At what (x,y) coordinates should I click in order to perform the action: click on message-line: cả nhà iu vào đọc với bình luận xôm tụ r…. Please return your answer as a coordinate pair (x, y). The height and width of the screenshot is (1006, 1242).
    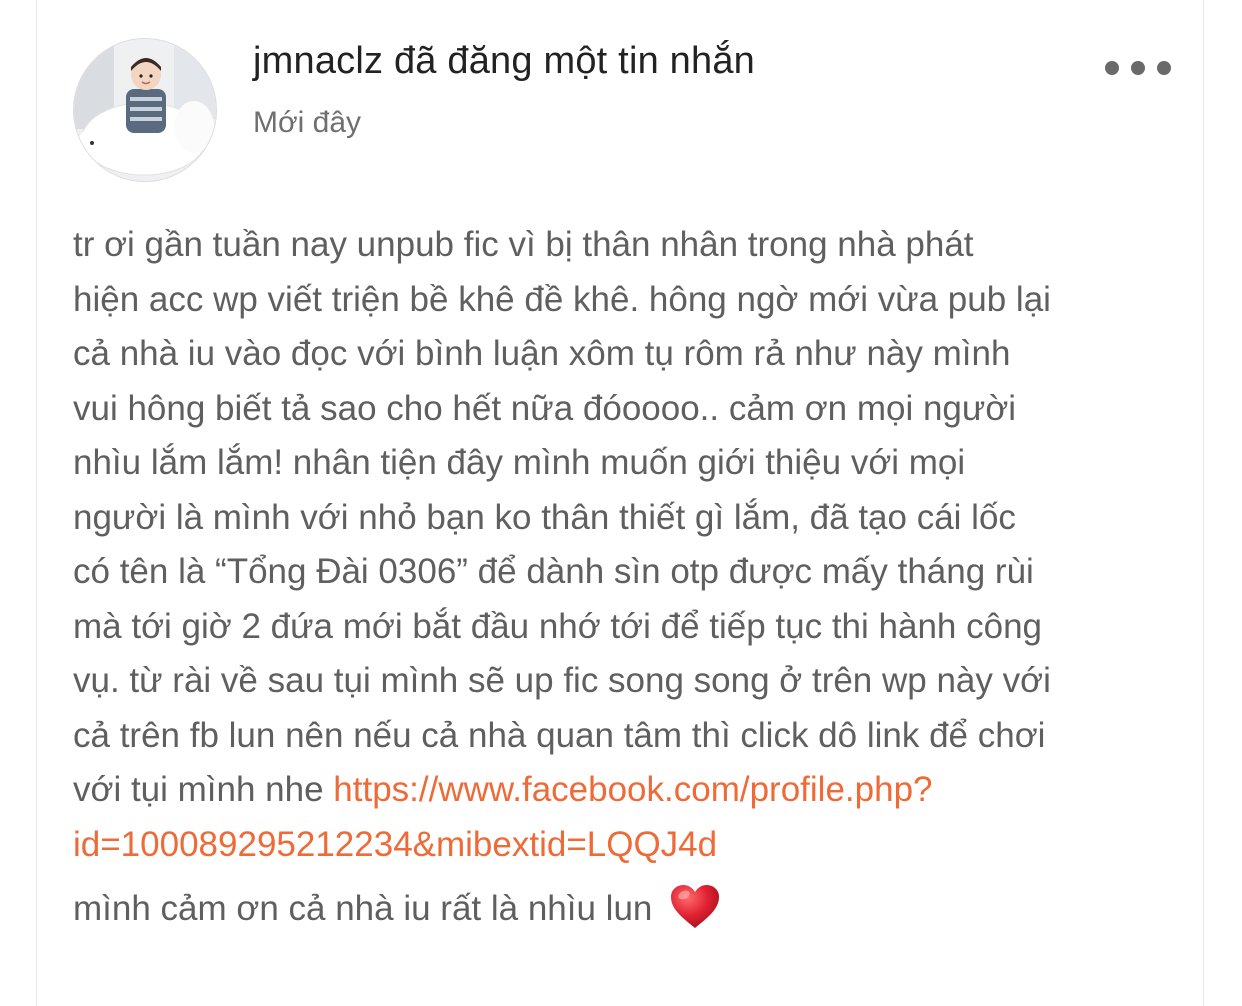
    Looking at the image, I should click on (542, 353).